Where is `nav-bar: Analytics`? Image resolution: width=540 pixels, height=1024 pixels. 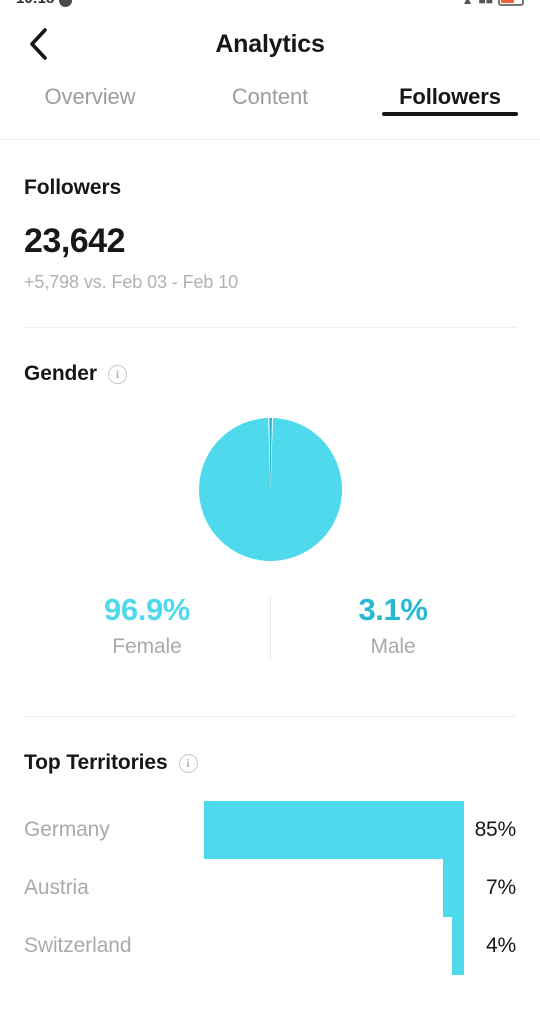
nav-bar: Analytics is located at coordinates (270, 44).